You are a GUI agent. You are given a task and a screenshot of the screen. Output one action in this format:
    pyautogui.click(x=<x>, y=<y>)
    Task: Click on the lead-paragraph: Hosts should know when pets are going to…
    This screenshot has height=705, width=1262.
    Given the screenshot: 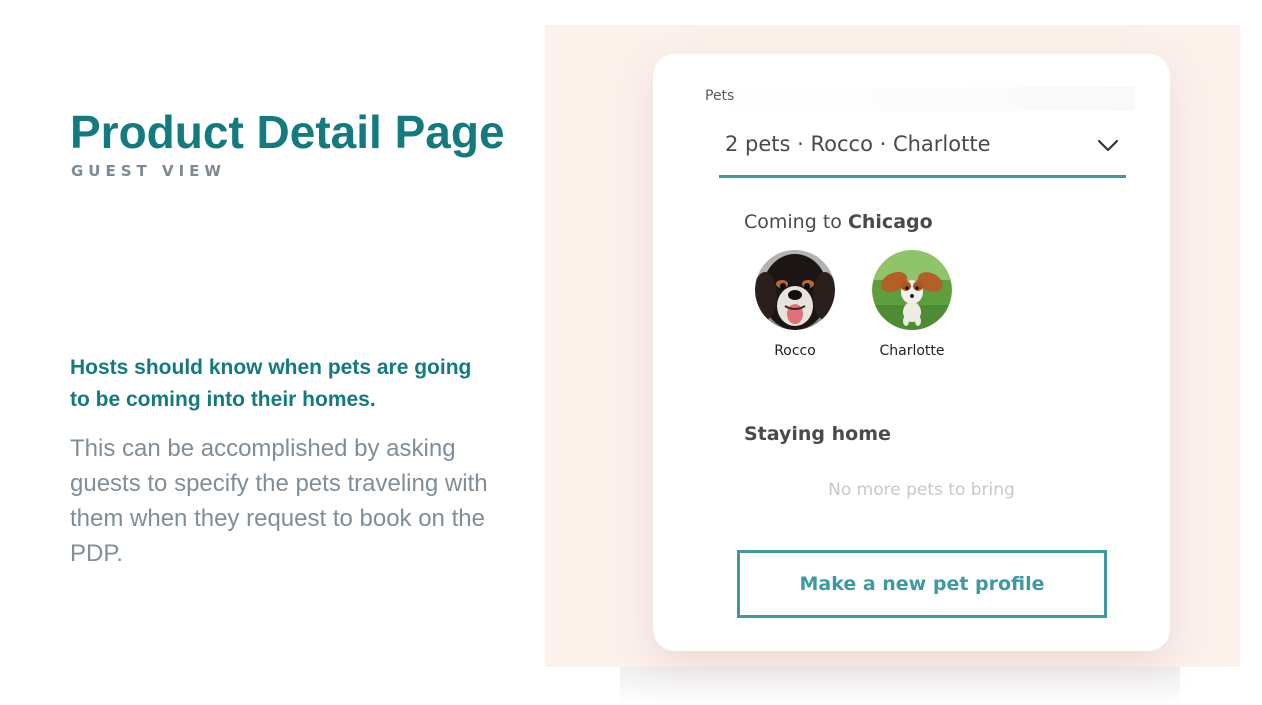 What is the action you would take?
    pyautogui.click(x=271, y=383)
    